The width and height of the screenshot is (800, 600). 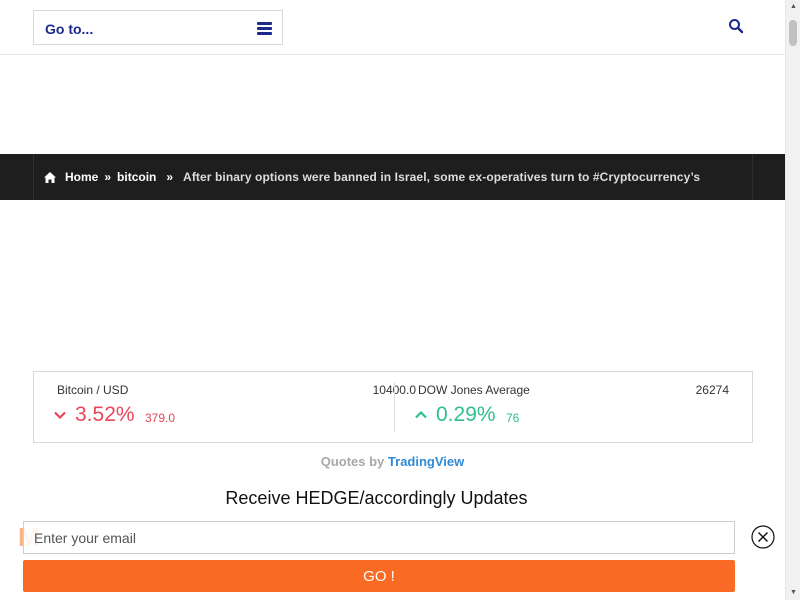 I want to click on scroll-down-arrow-icon: ▼, so click(x=793, y=593).